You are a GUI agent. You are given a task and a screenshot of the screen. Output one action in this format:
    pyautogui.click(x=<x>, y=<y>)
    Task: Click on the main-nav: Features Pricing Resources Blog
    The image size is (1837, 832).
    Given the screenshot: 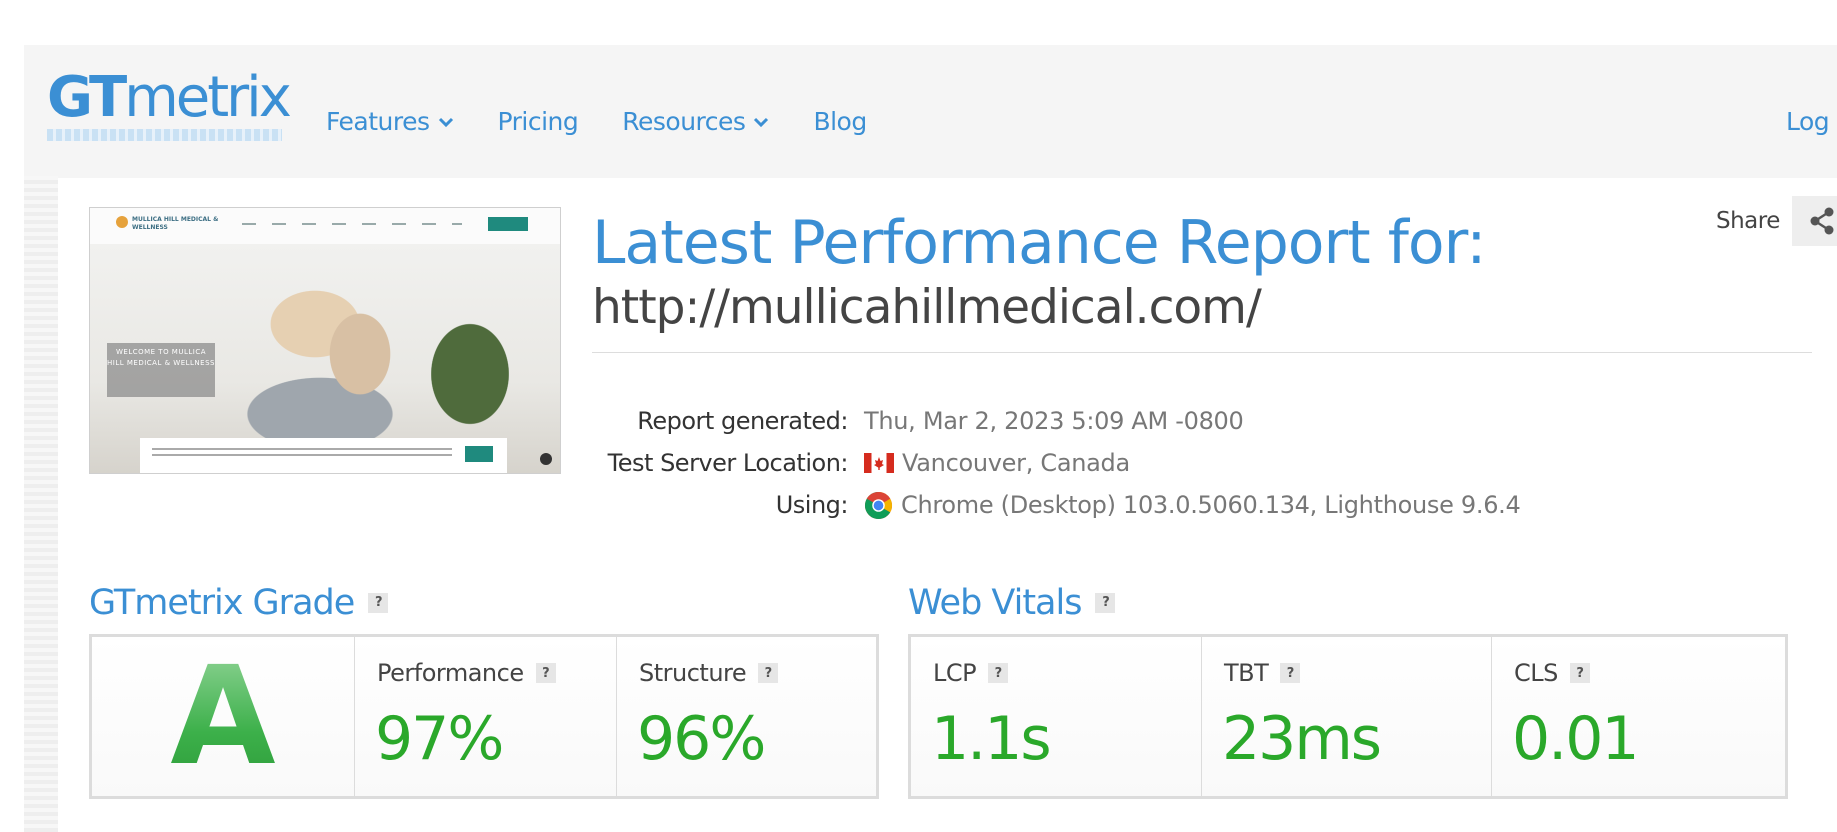 What is the action you would take?
    pyautogui.click(x=618, y=121)
    